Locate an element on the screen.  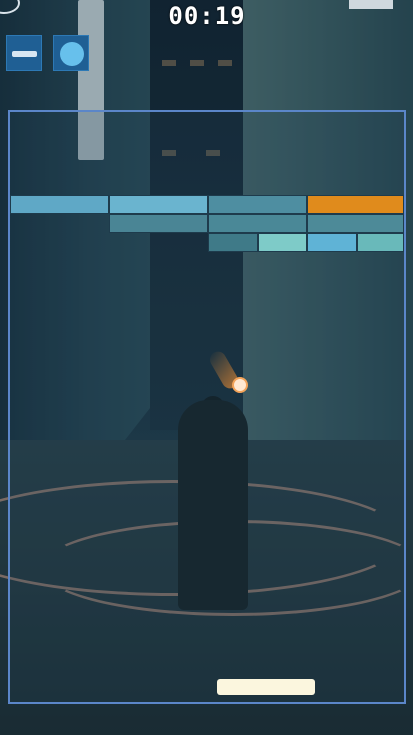
pause-icon is located at coordinates (24, 54).